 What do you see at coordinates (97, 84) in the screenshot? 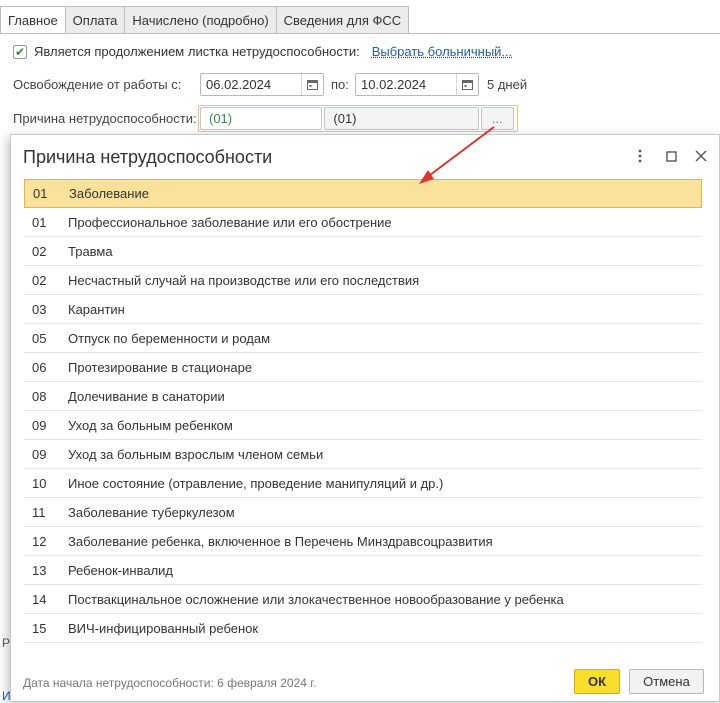
I see `release-label: Освобождение от работы с:` at bounding box center [97, 84].